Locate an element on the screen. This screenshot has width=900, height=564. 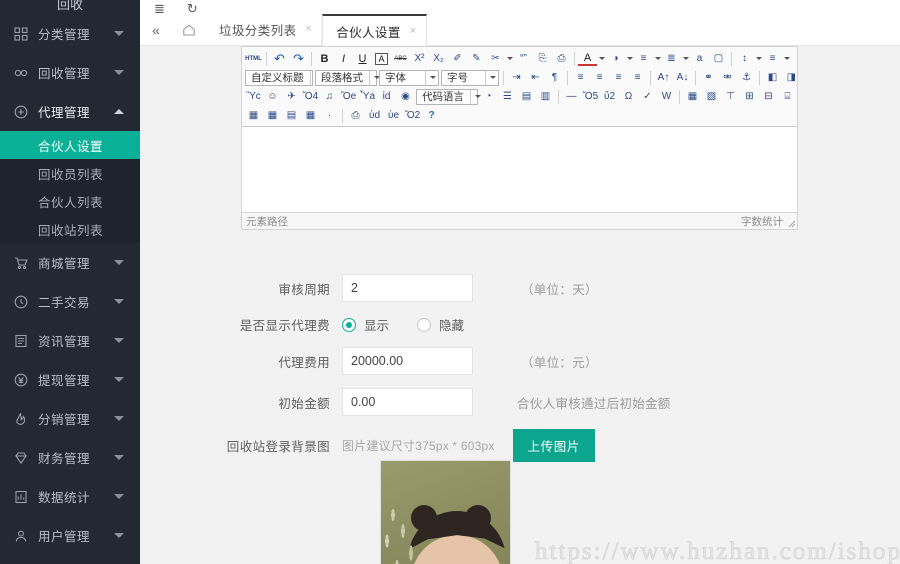
radio-hide: 隐藏 is located at coordinates (440, 324).